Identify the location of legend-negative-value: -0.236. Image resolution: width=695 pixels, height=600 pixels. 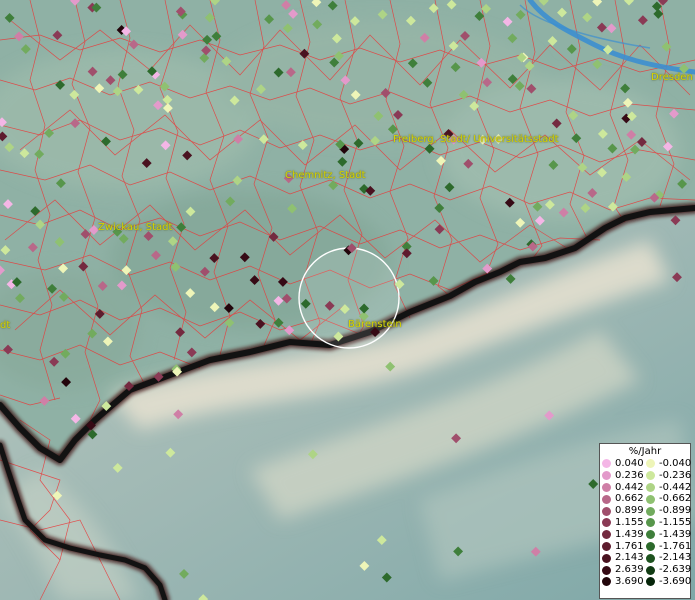
(675, 475).